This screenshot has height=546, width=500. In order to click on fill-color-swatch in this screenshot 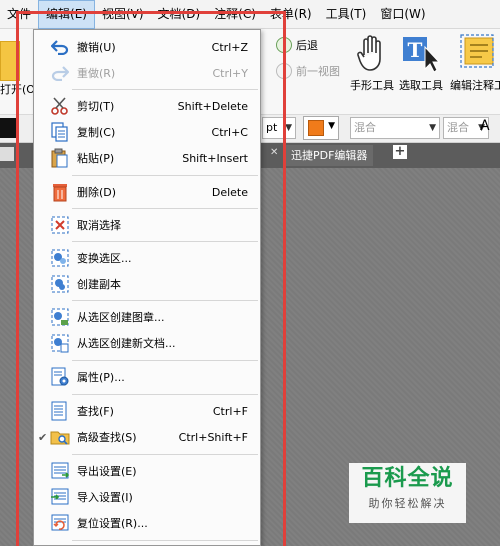, I will do `click(316, 128)`.